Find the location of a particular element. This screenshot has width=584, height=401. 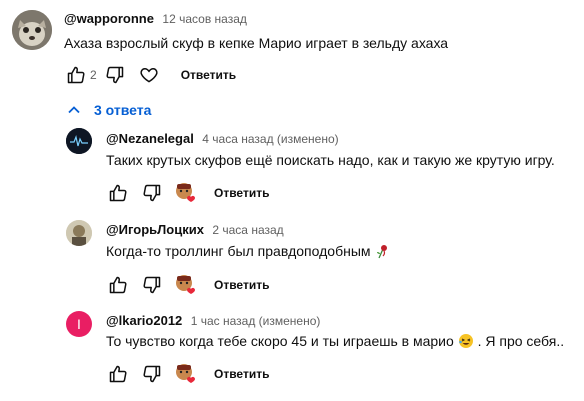

reply-text: Когда-то троллинг был правдоподобным is located at coordinates (248, 252).